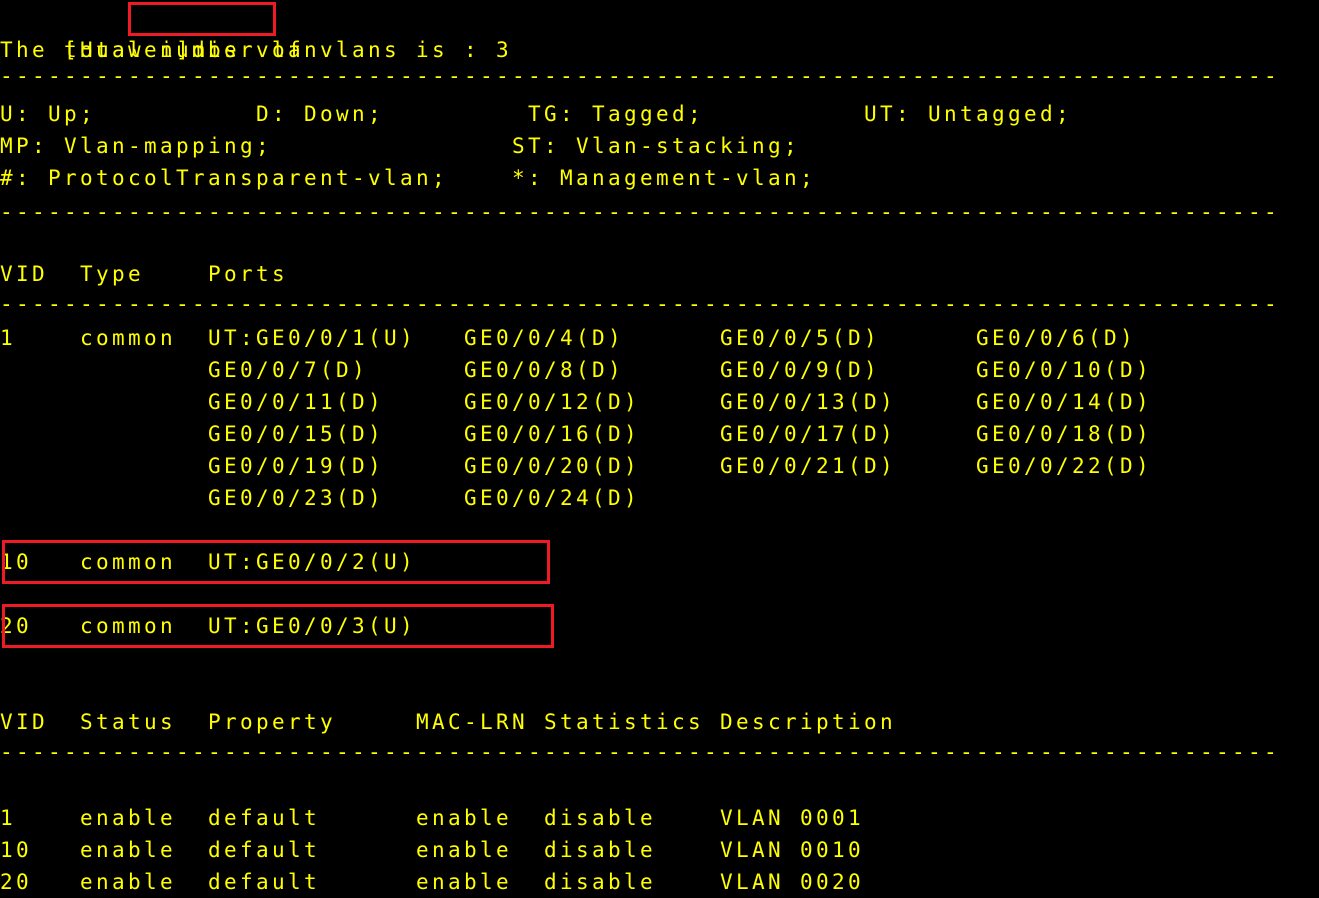  Describe the element at coordinates (320, 498) in the screenshot. I see `ports-row-vlan1-cont-5: GE0/0/23(D) GE0/0/24(D)` at that location.